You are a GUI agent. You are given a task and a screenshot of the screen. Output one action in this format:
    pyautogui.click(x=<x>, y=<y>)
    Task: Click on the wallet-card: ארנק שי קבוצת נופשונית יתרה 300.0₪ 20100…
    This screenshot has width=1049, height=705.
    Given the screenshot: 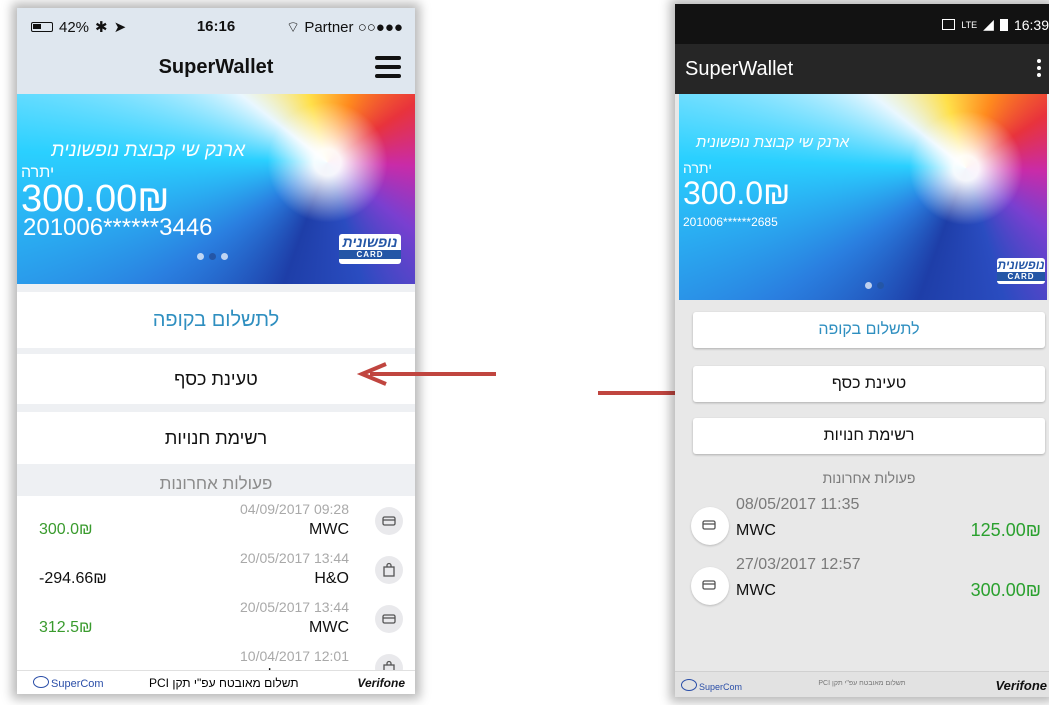 What is the action you would take?
    pyautogui.click(x=863, y=197)
    